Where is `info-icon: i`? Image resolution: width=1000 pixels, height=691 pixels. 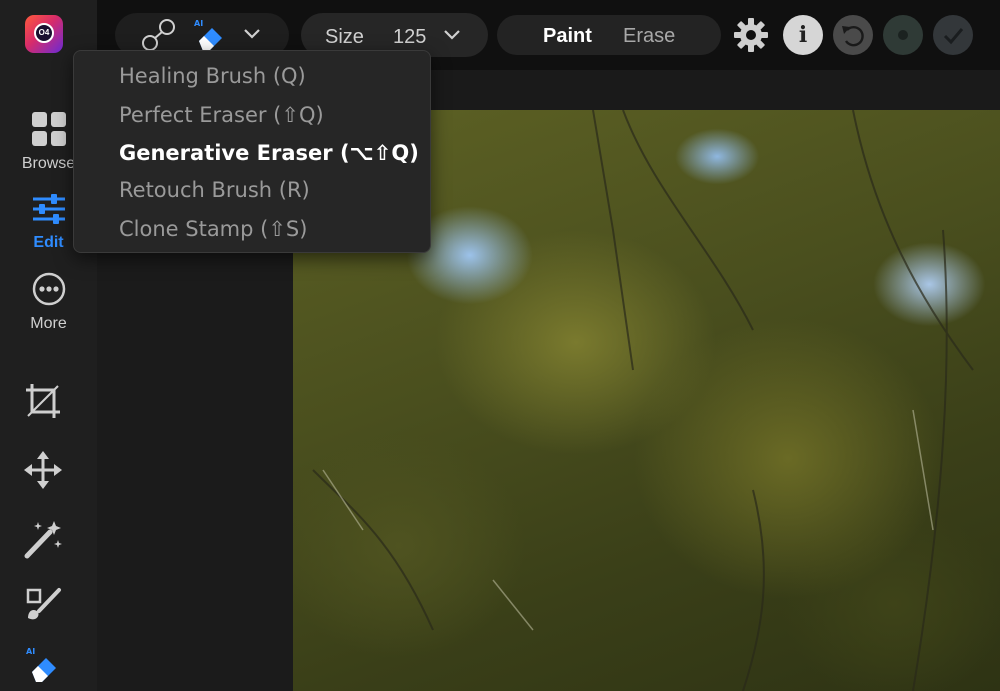 info-icon: i is located at coordinates (803, 35).